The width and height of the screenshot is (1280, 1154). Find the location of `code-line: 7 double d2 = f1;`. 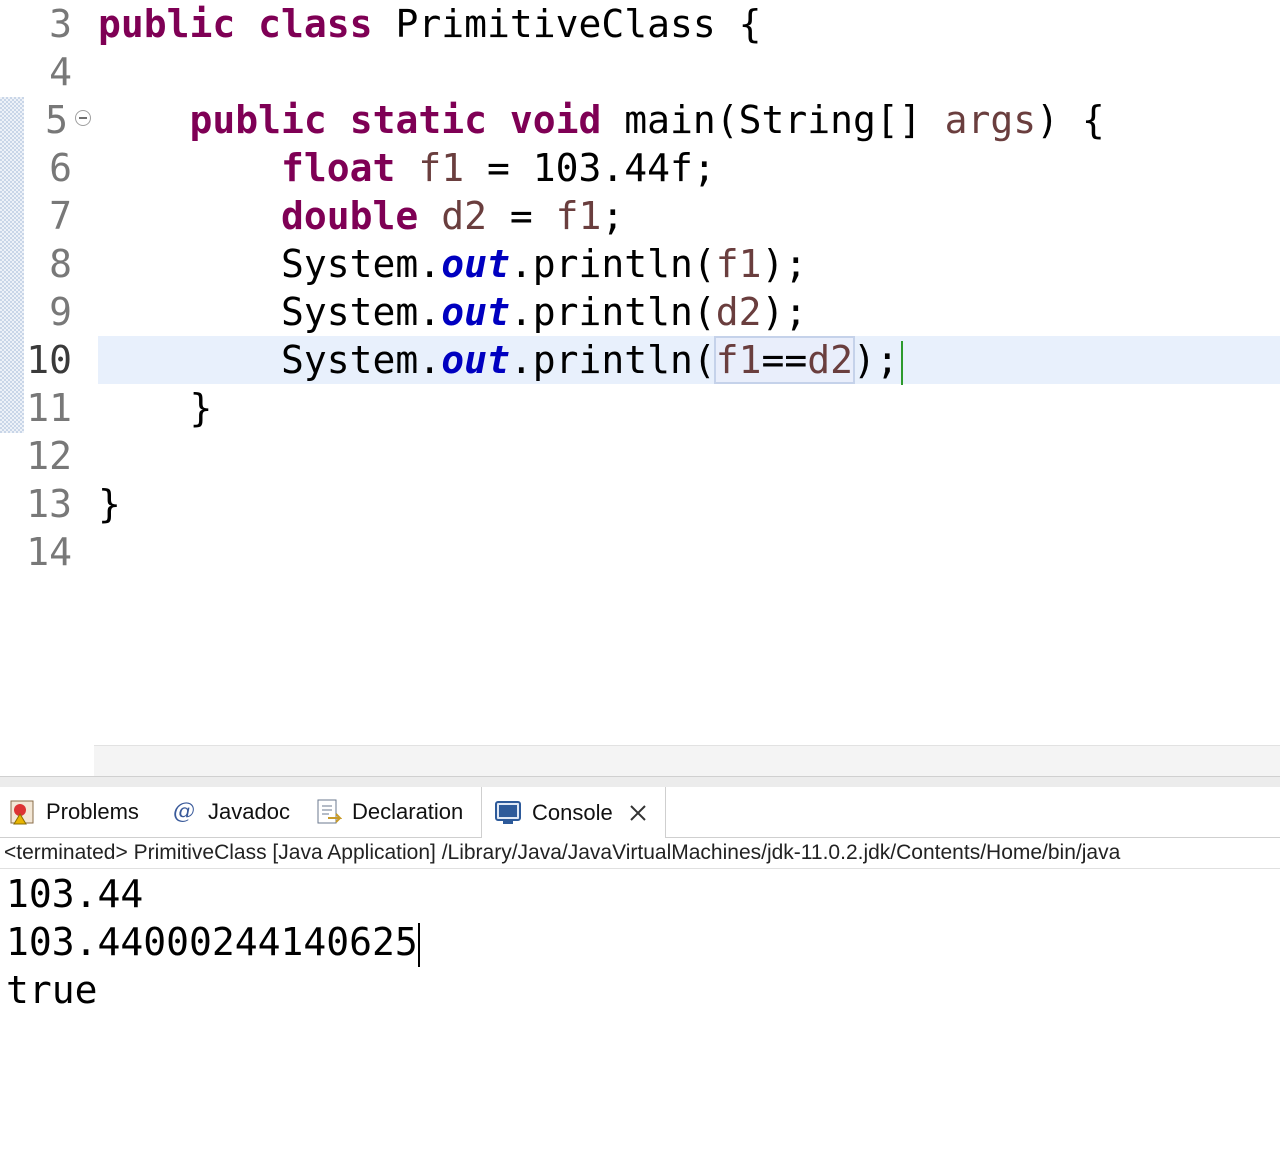

code-line: 7 double d2 = f1; is located at coordinates (640, 216).